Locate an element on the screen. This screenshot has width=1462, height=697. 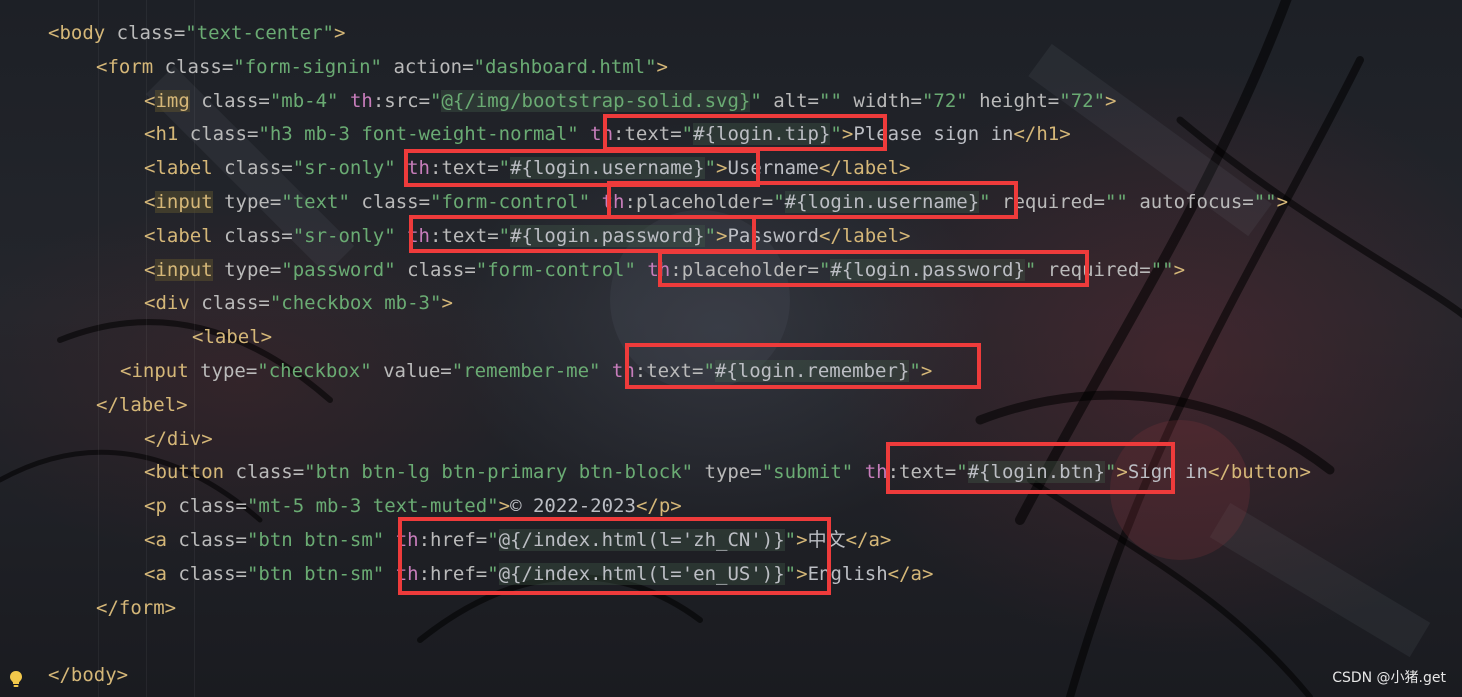
annotation-box-login-remember is located at coordinates (803, 366).